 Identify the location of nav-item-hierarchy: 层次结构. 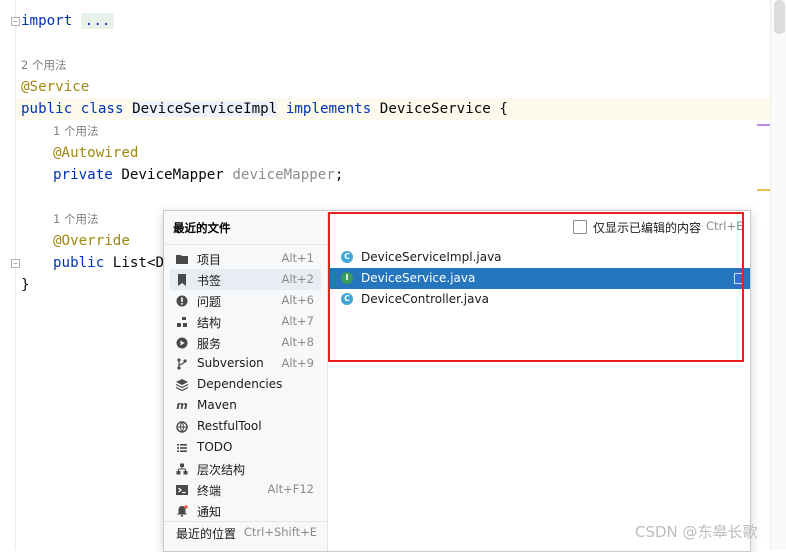
(245, 468).